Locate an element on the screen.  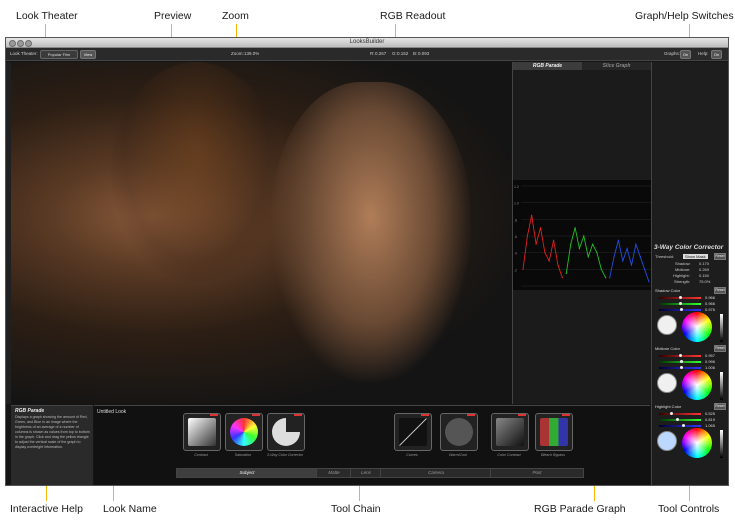
show-mask-button: Show Mask is located at coordinates (695, 256).